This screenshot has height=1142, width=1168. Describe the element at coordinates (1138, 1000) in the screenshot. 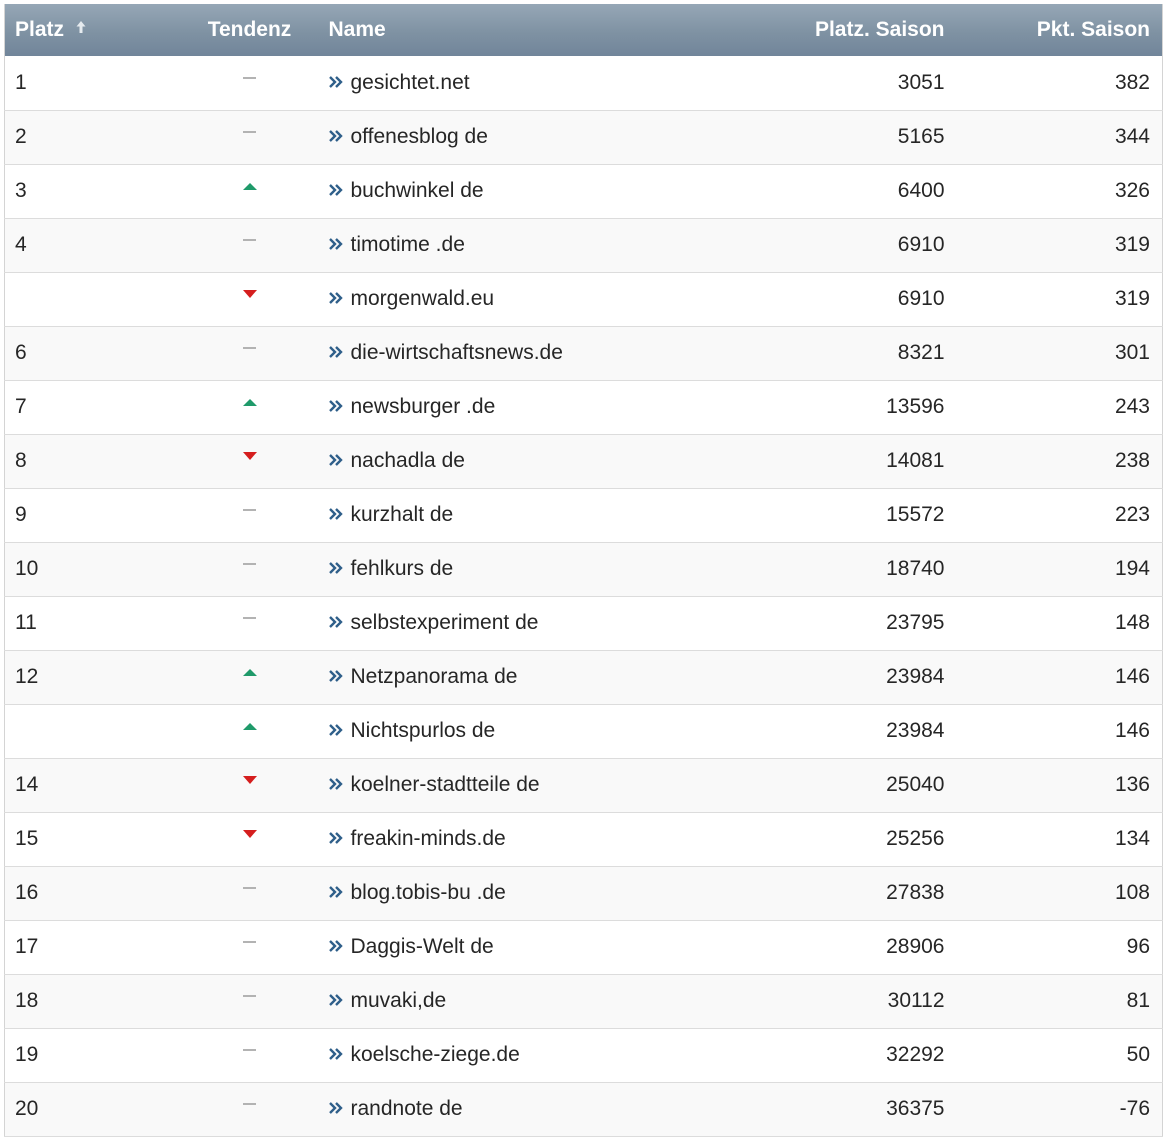

I see `season-points-cell: 81` at that location.